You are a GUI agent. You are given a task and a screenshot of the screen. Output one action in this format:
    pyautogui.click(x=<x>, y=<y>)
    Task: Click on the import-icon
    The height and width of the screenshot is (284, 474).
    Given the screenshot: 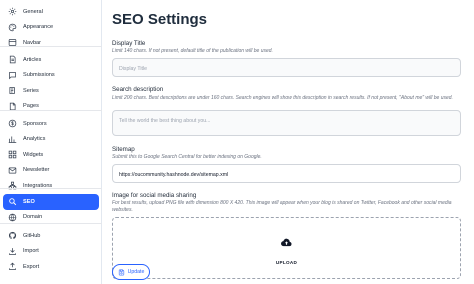 What is the action you would take?
    pyautogui.click(x=12, y=251)
    